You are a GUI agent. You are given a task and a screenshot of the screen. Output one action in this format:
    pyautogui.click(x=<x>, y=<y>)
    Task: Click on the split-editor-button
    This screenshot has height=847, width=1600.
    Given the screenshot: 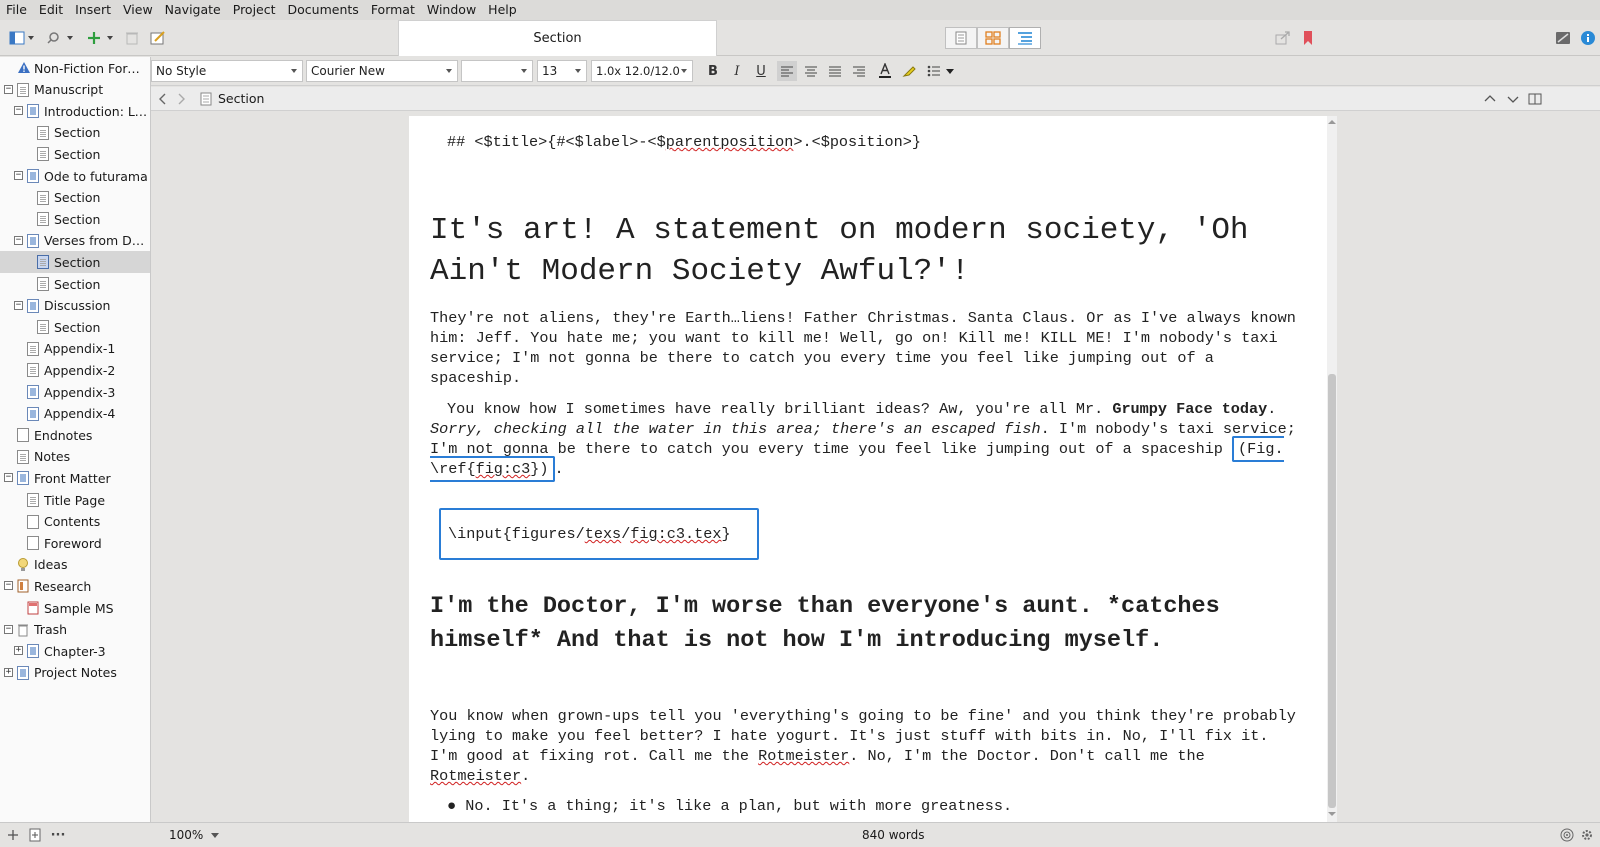 What is the action you would take?
    pyautogui.click(x=1535, y=99)
    